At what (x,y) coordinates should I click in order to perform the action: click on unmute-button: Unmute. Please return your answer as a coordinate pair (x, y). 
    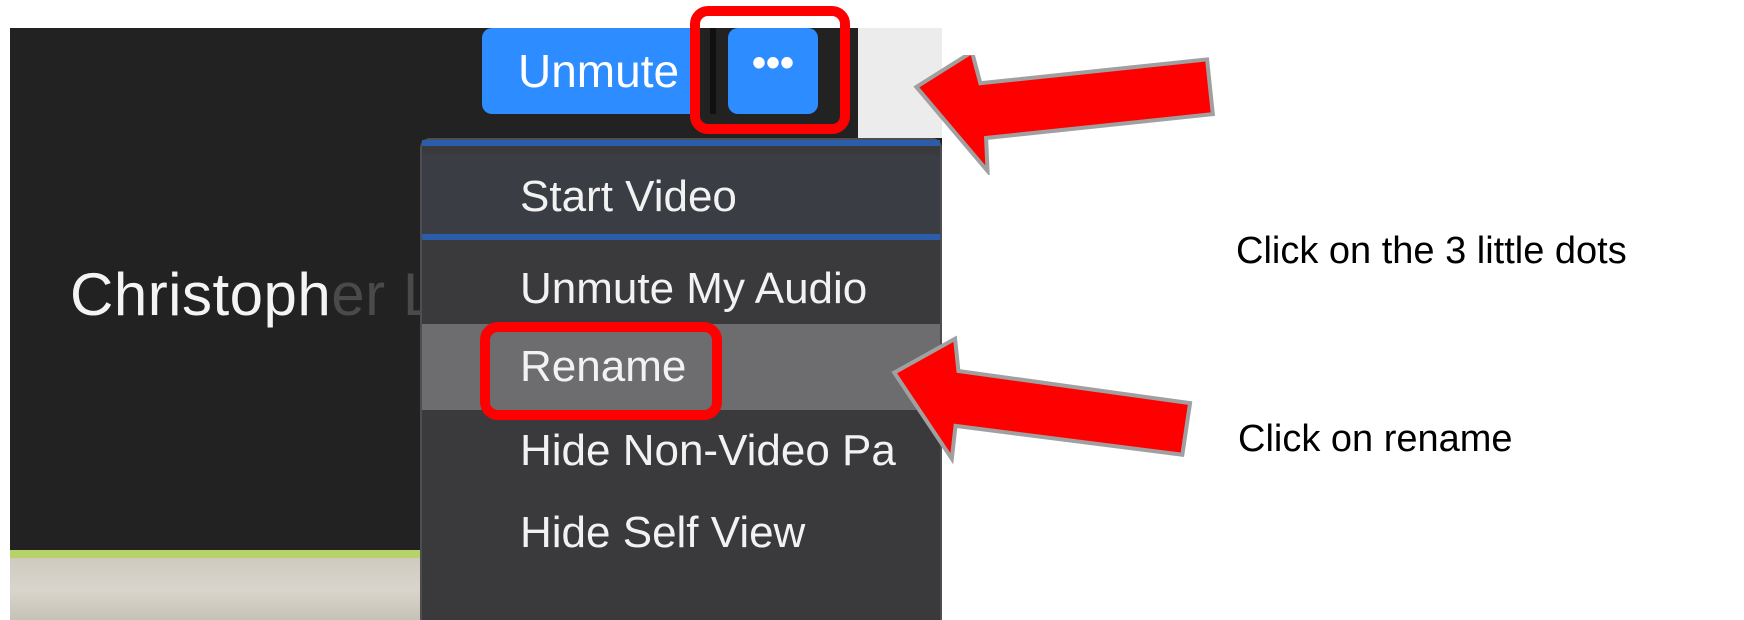
    Looking at the image, I should click on (591, 71).